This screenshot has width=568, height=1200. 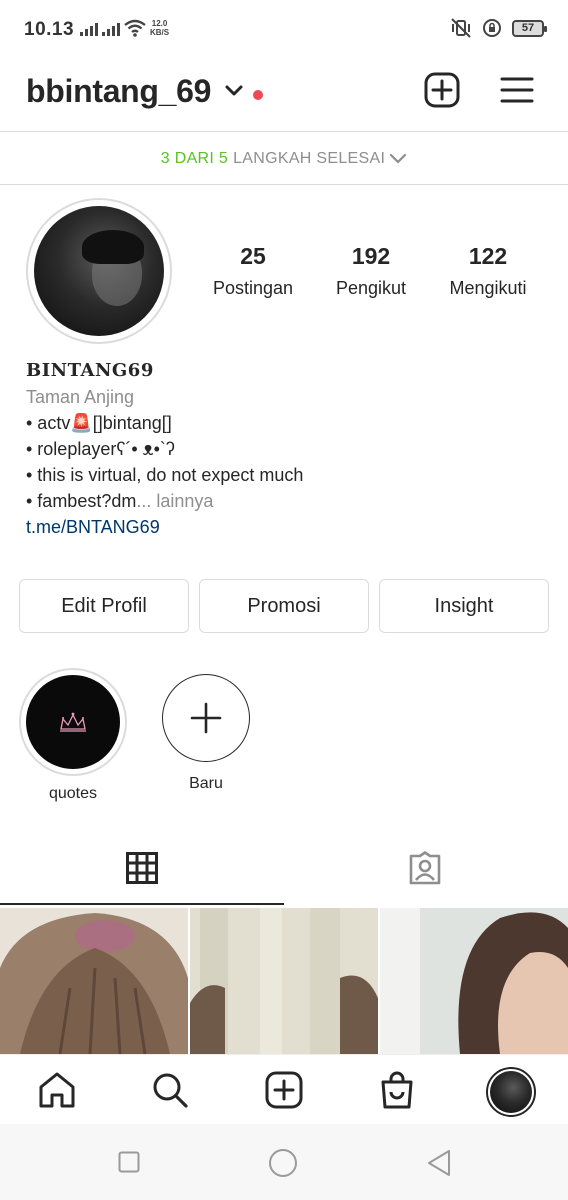 I want to click on username: bbintang_69, so click(x=118, y=91).